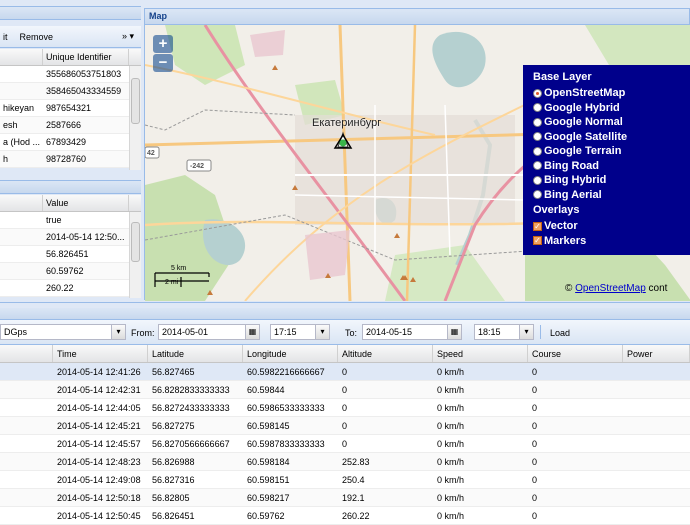 The height and width of the screenshot is (525, 690). Describe the element at coordinates (571, 166) in the screenshot. I see `base-layer-label: Bing Road` at that location.